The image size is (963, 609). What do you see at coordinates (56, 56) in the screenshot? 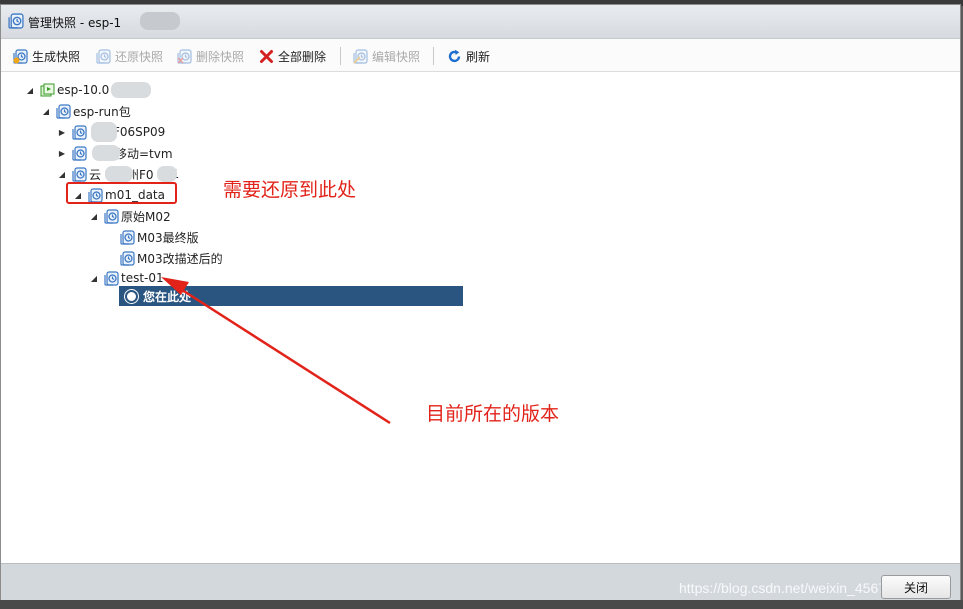
I see `create-snapshot-label: 生成快照` at bounding box center [56, 56].